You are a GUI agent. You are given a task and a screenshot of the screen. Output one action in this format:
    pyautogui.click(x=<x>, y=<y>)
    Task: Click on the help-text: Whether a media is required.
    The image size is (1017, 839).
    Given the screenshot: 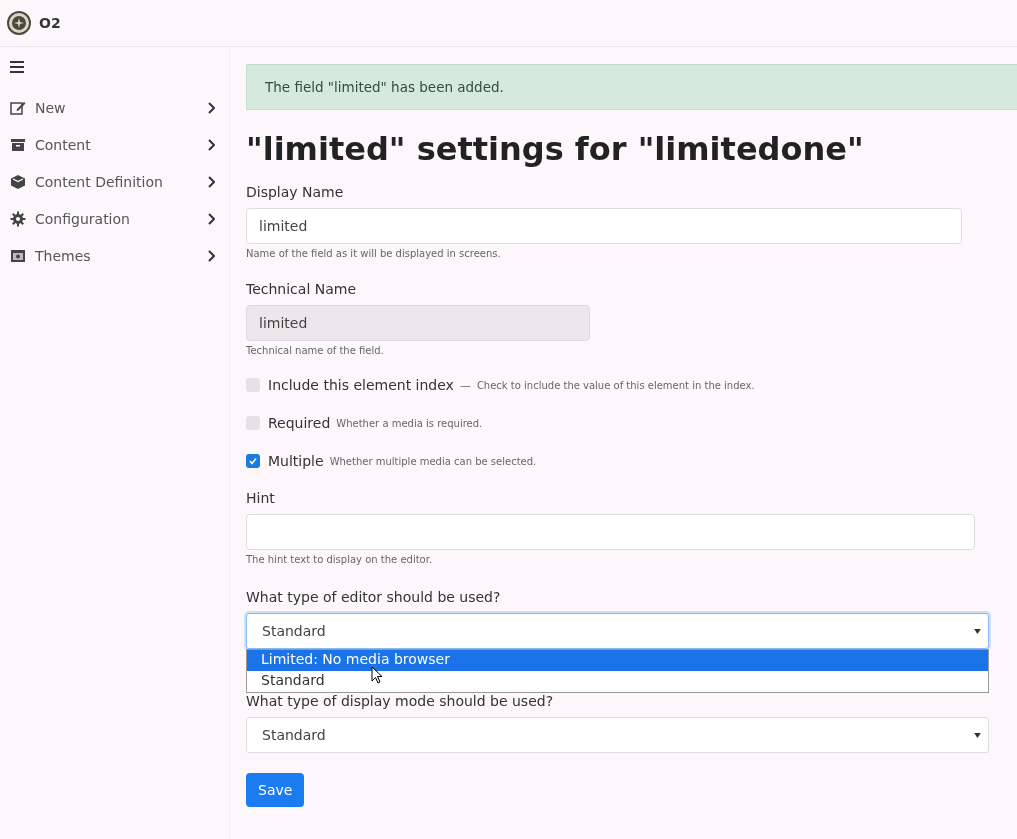 What is the action you would take?
    pyautogui.click(x=409, y=423)
    